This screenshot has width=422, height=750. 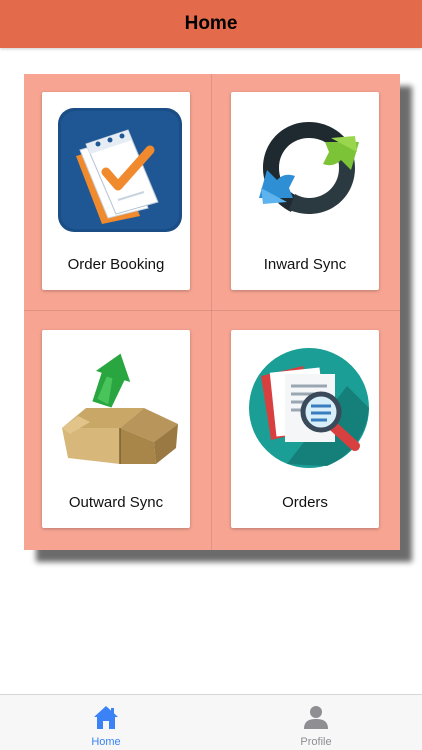 What do you see at coordinates (211, 722) in the screenshot?
I see `tab-bar: Home Profile` at bounding box center [211, 722].